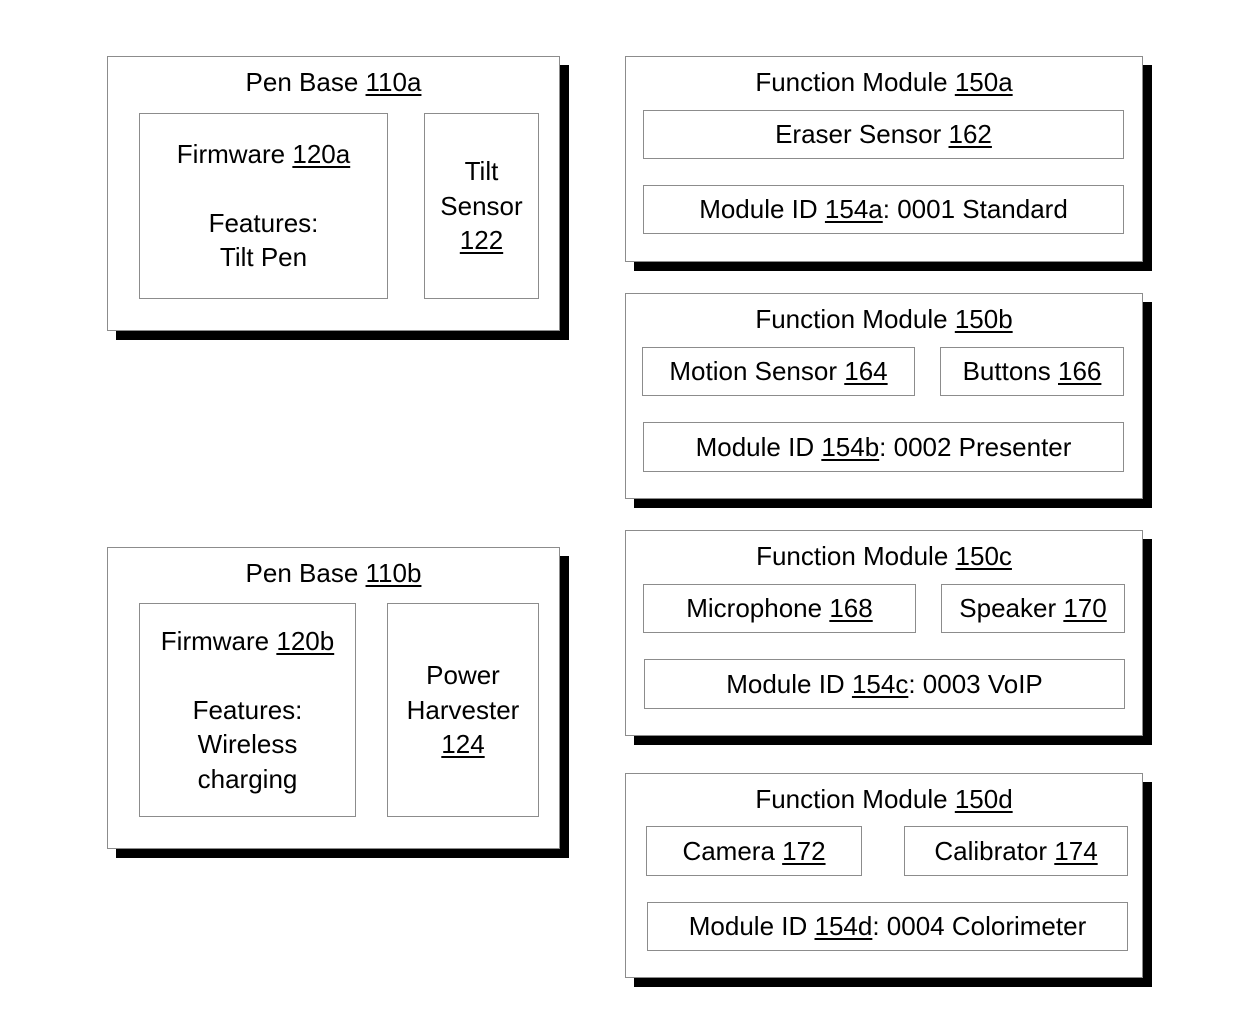 The image size is (1240, 1034). Describe the element at coordinates (975, 683) in the screenshot. I see `module-id-value: : 0003 VoIP` at that location.